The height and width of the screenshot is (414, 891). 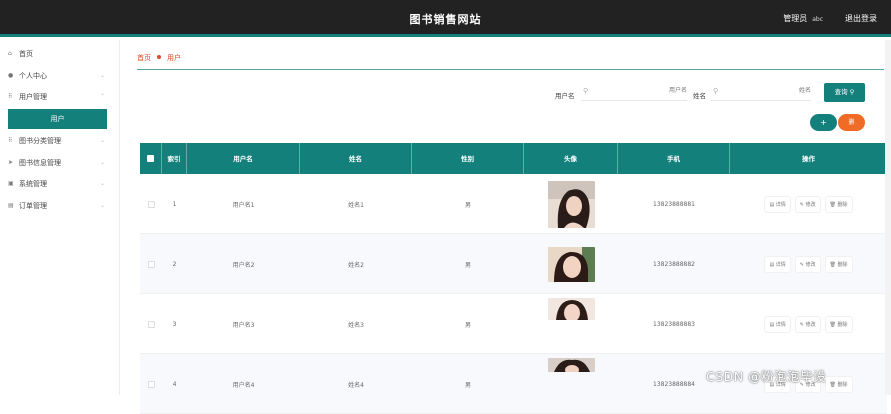 What do you see at coordinates (674, 264) in the screenshot?
I see `row-phone: 13823888882` at bounding box center [674, 264].